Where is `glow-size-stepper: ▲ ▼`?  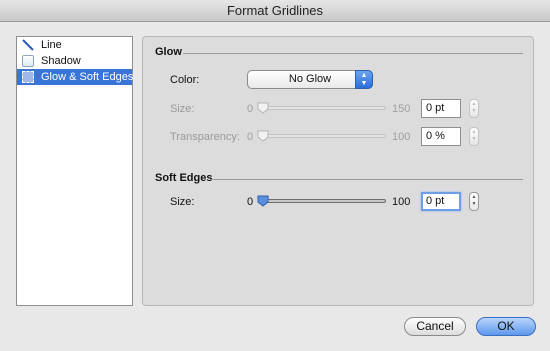
glow-size-stepper: ▲ ▼ is located at coordinates (474, 108).